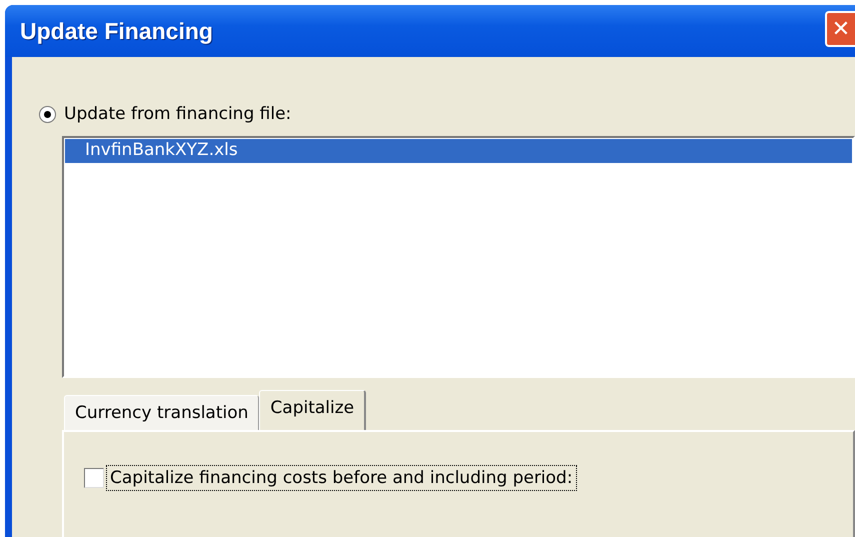 The width and height of the screenshot is (855, 537). I want to click on checkbox-label: Capitalize financing costs before and including period:, so click(341, 478).